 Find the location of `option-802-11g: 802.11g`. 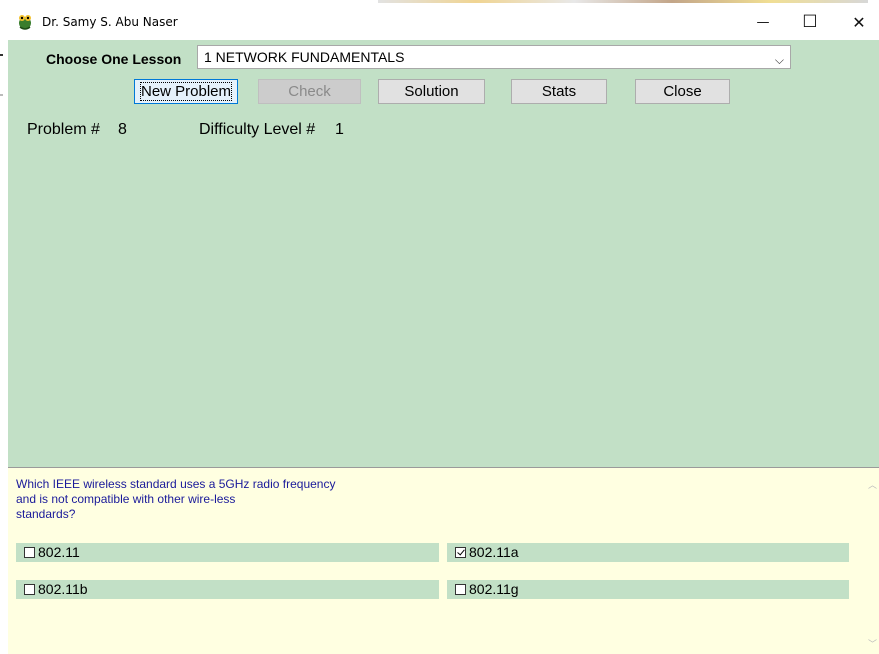

option-802-11g: 802.11g is located at coordinates (648, 589).